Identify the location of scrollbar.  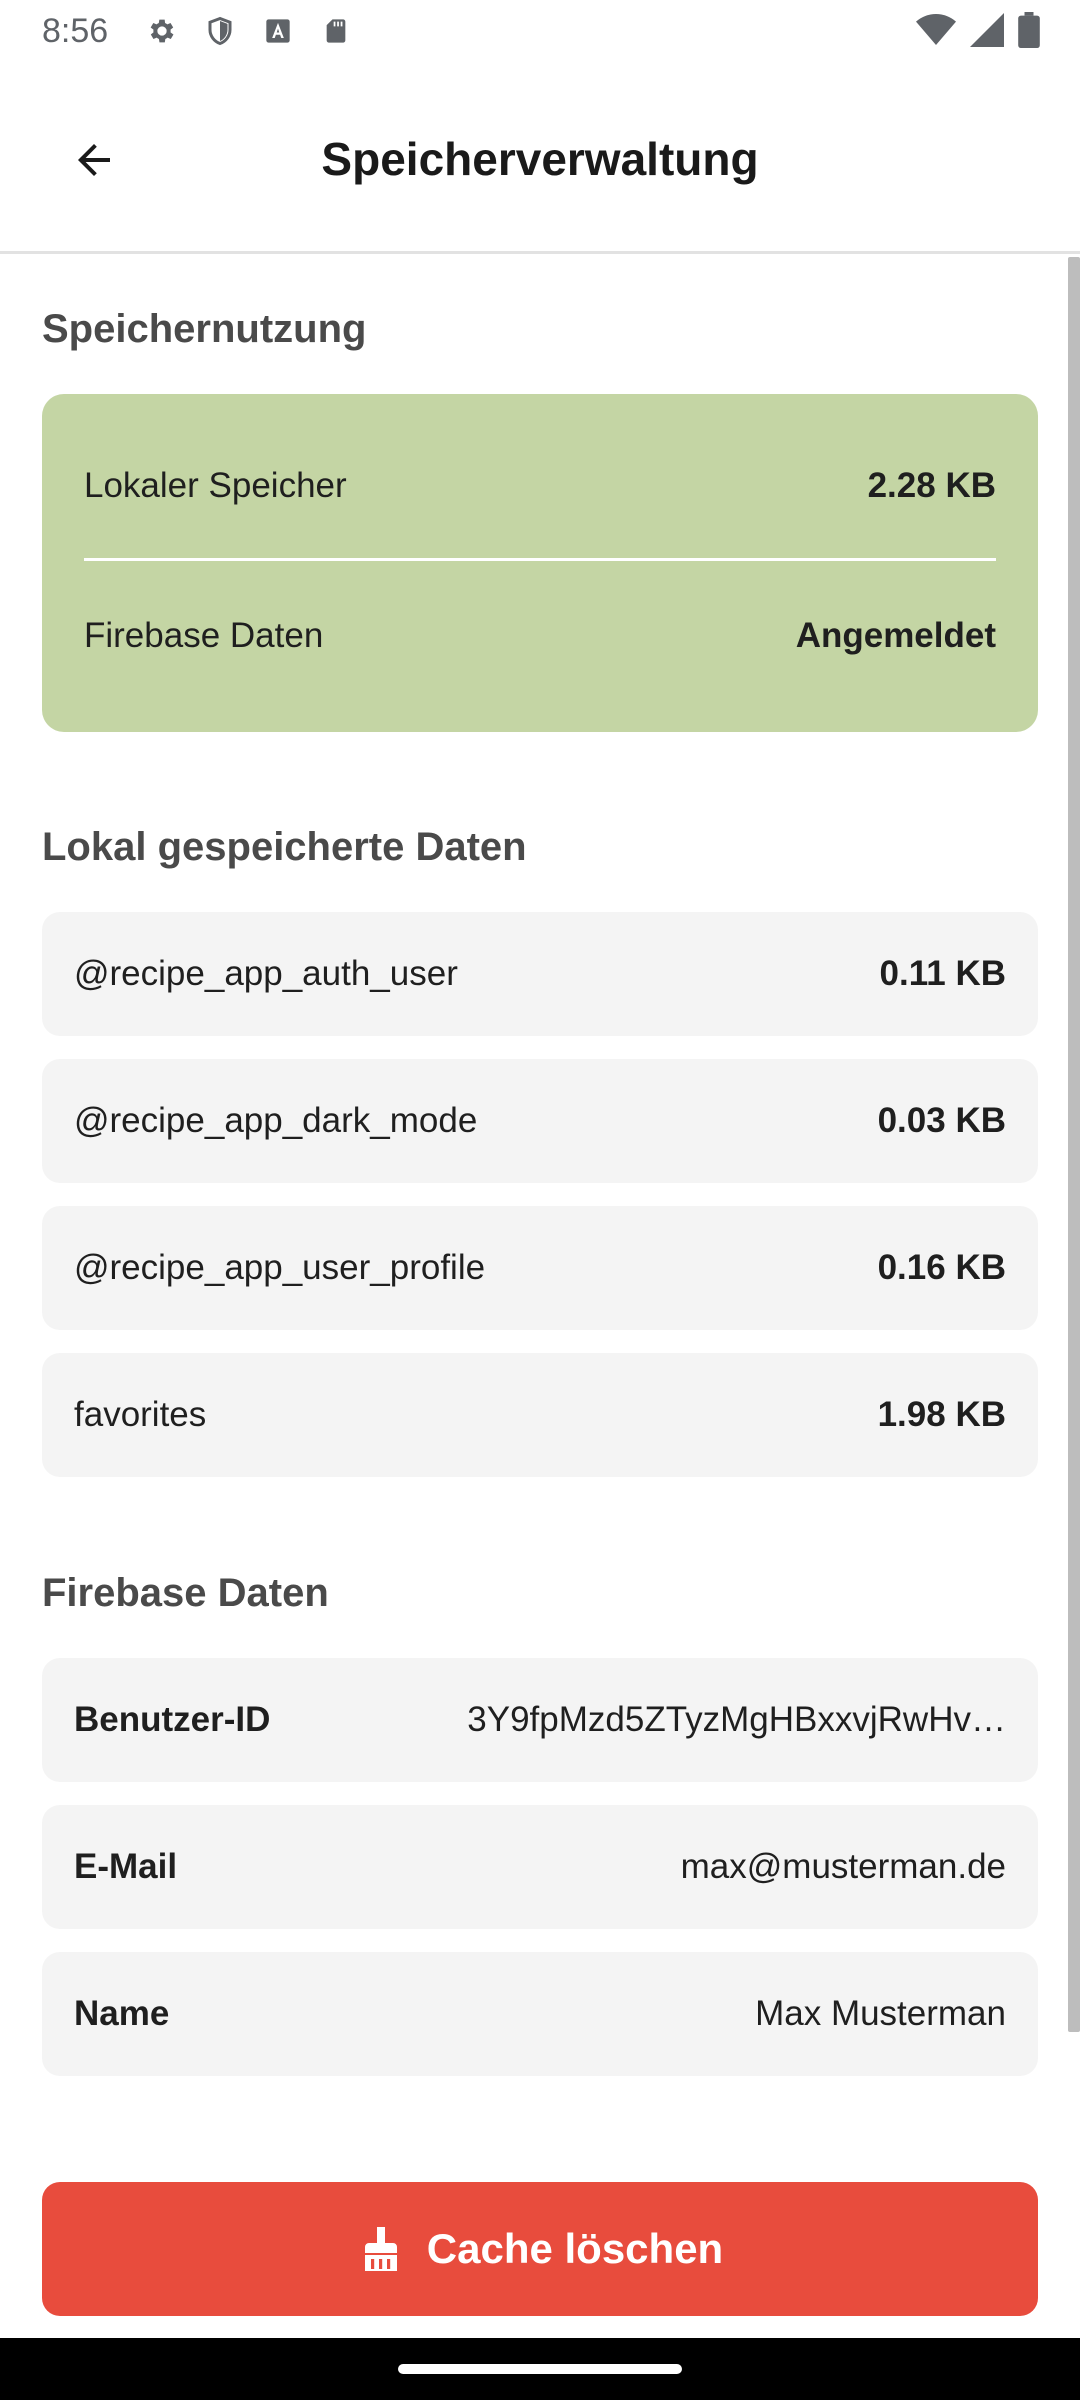
(1074, 1144).